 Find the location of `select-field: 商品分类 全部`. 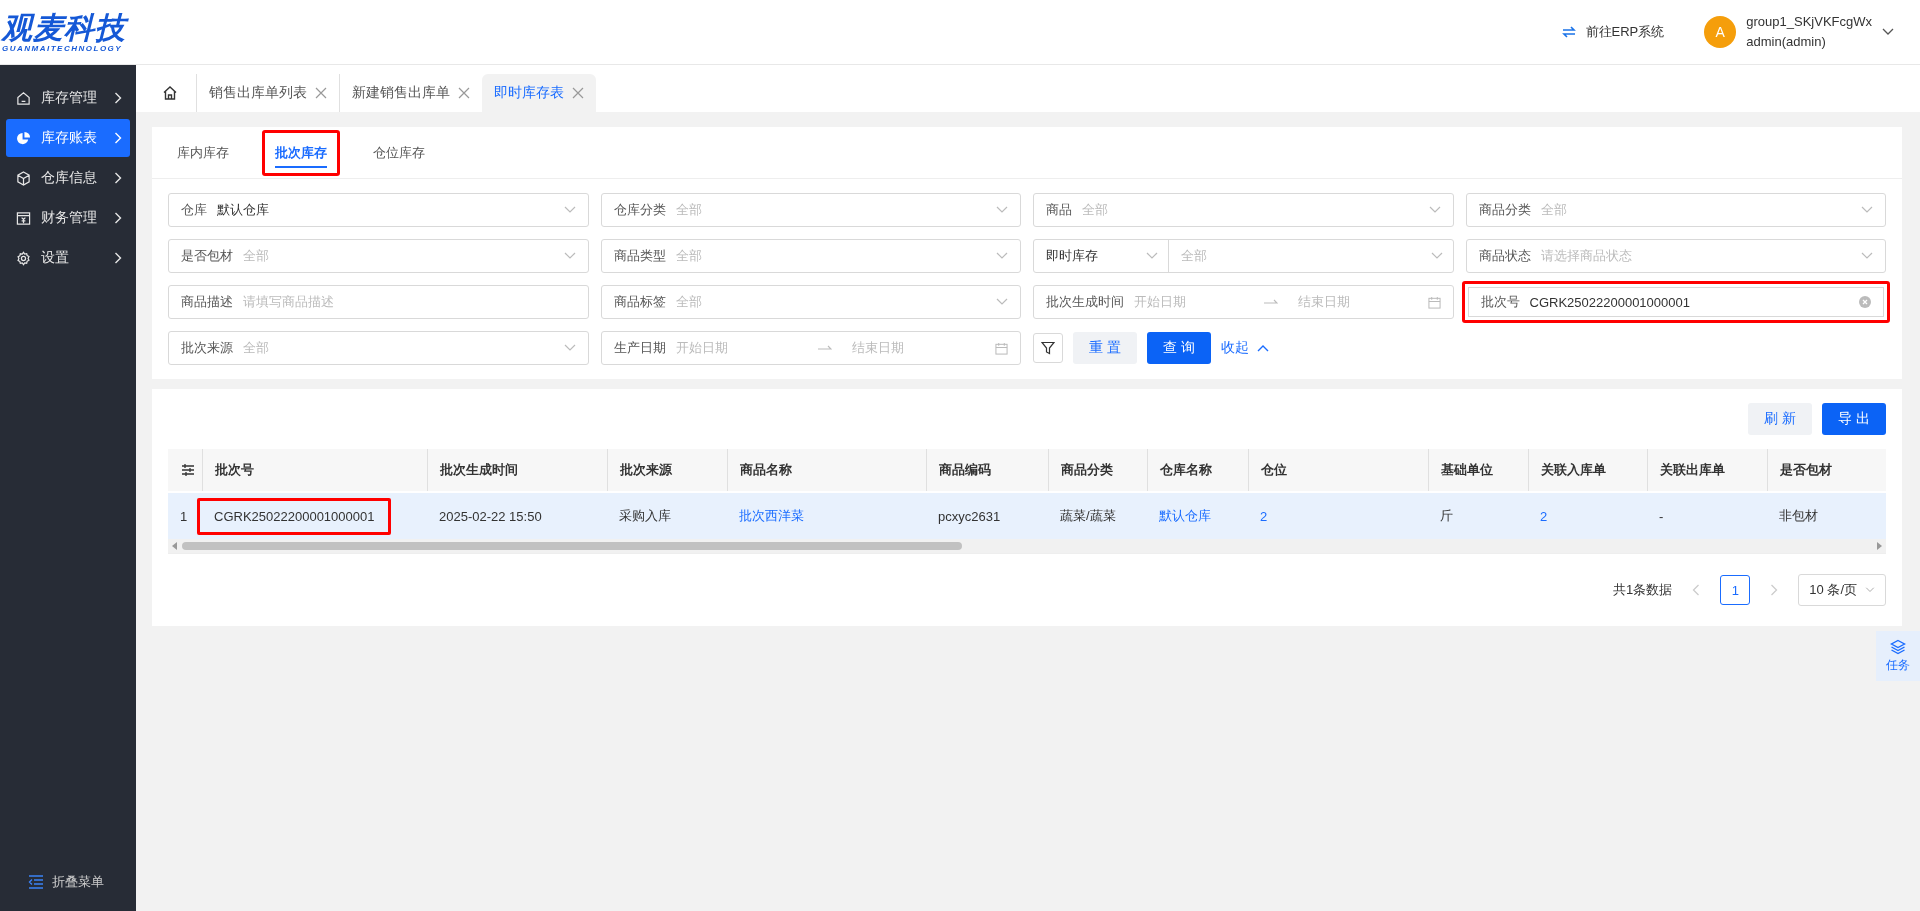

select-field: 商品分类 全部 is located at coordinates (1675, 210).